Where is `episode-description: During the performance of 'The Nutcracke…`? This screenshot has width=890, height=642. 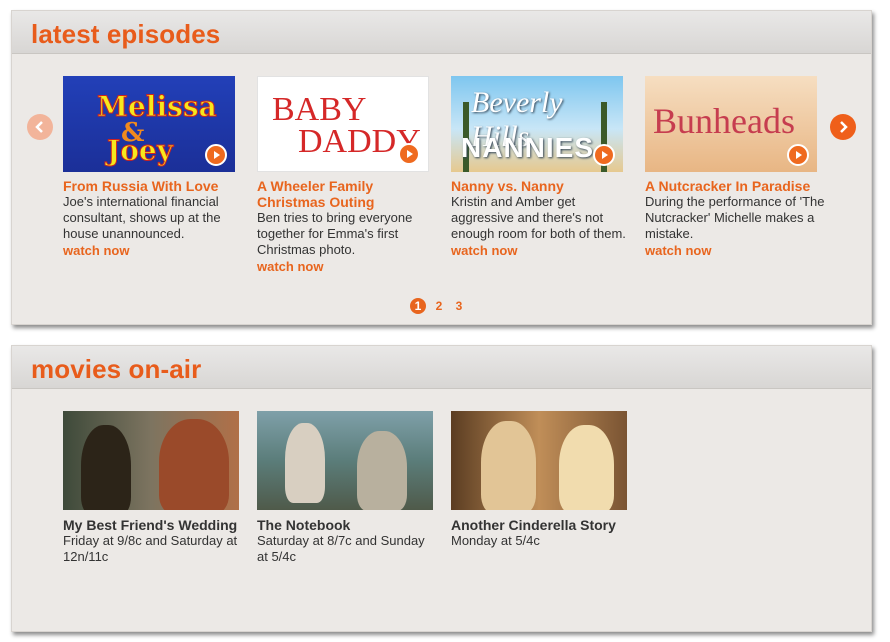
episode-description: During the performance of 'The Nutcracke… is located at coordinates (735, 217).